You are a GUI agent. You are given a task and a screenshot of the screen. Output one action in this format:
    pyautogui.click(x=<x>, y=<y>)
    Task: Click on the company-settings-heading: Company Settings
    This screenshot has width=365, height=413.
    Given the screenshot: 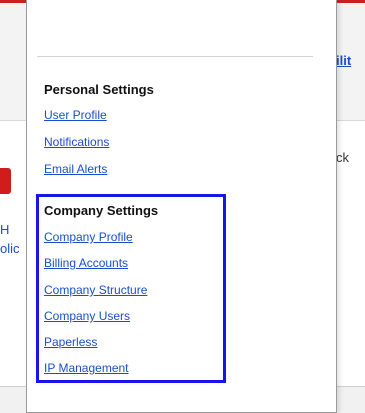 What is the action you would take?
    pyautogui.click(x=101, y=210)
    